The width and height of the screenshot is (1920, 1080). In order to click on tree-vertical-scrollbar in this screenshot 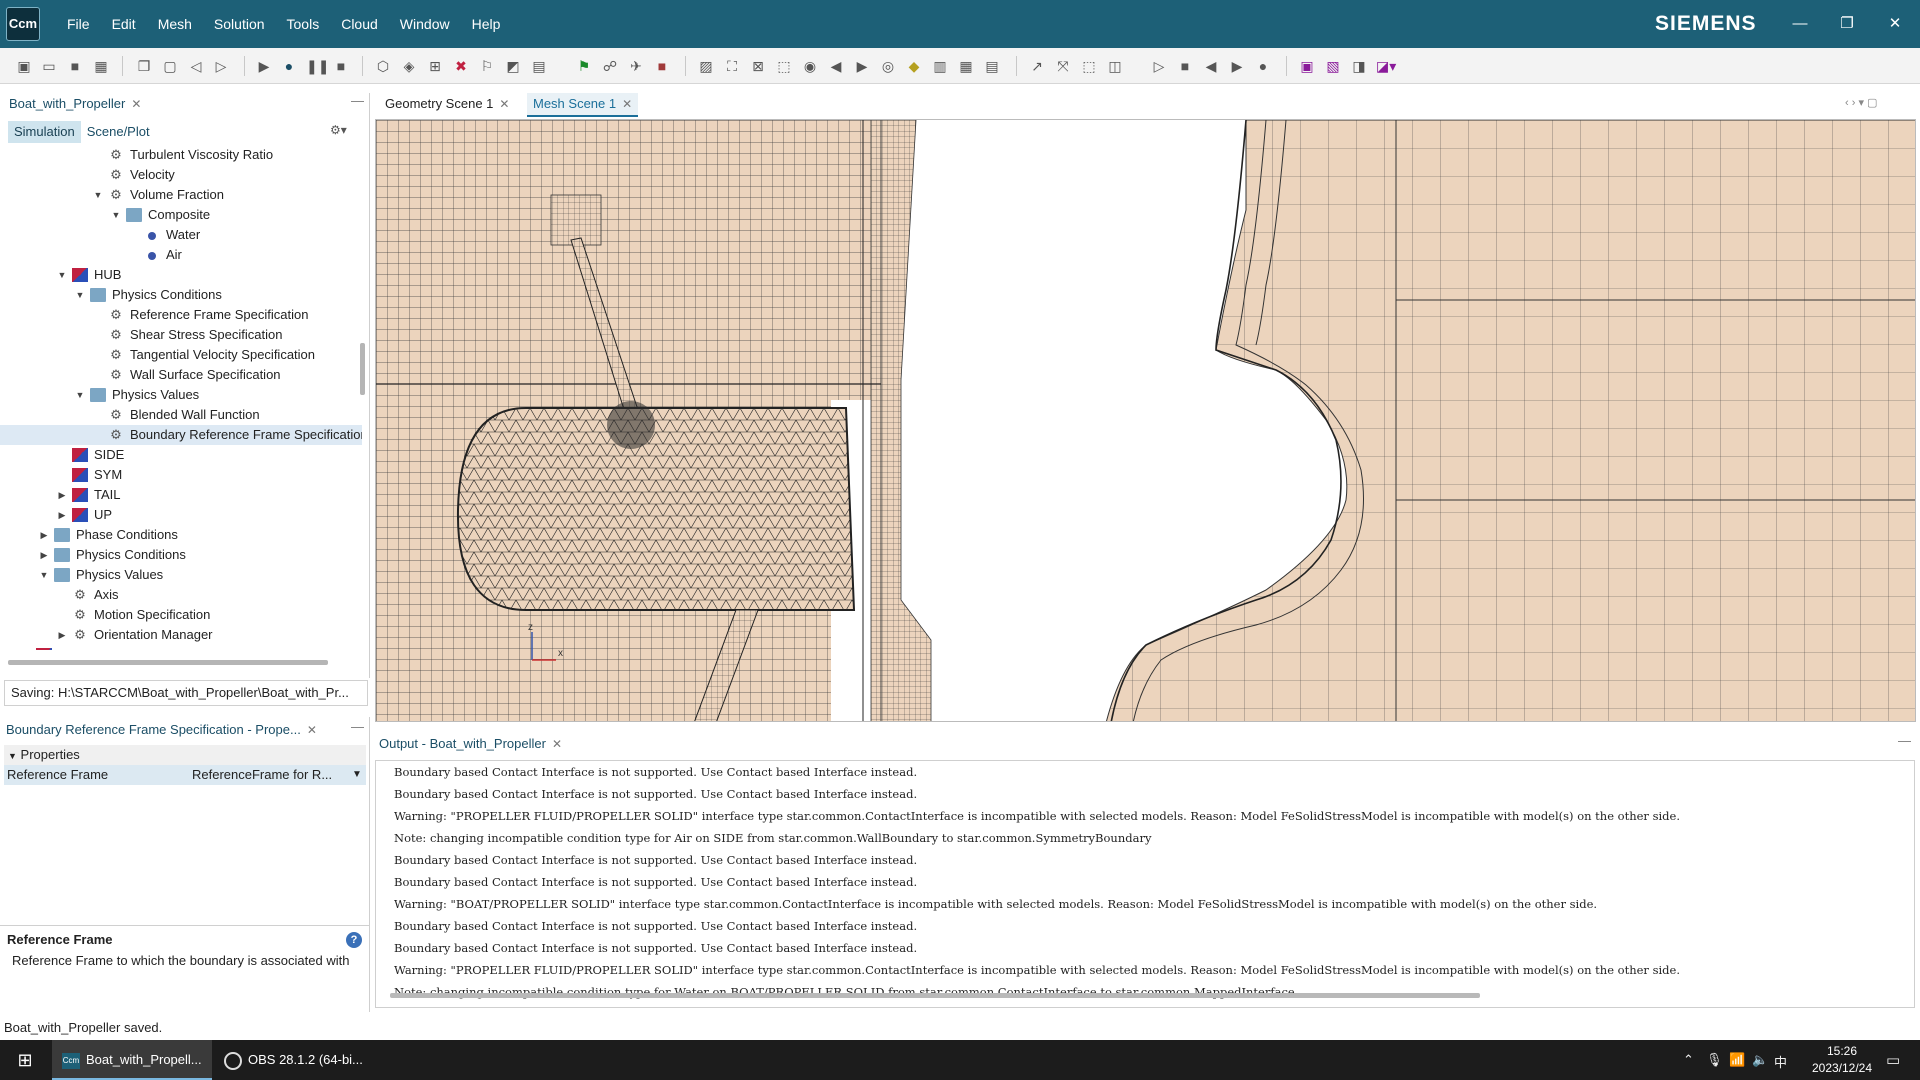, I will do `click(362, 369)`.